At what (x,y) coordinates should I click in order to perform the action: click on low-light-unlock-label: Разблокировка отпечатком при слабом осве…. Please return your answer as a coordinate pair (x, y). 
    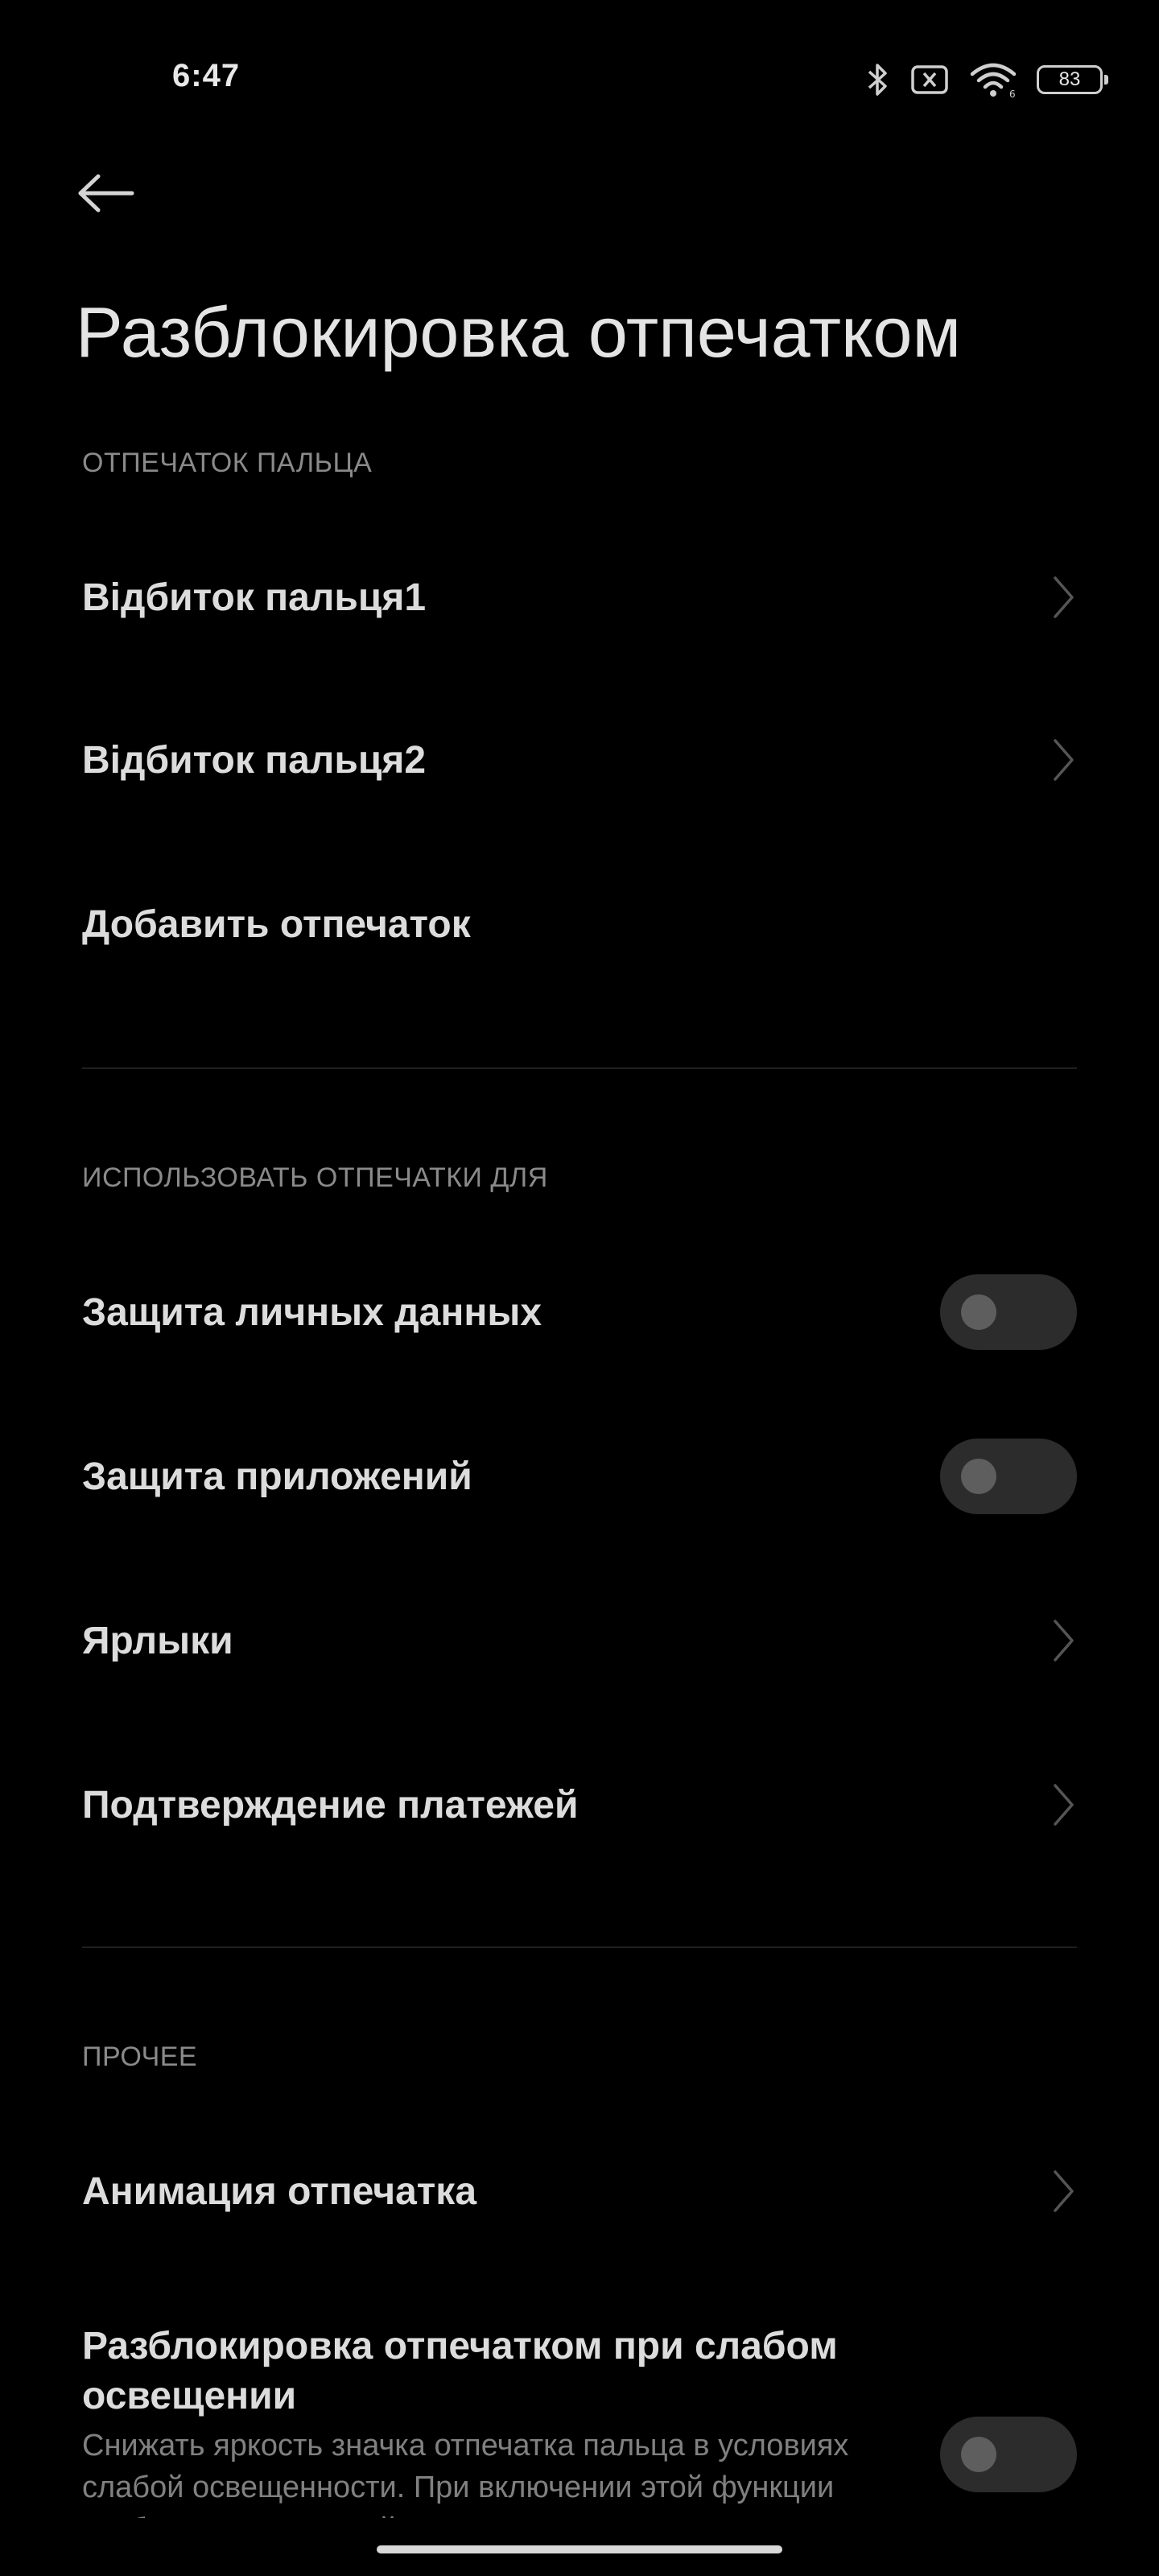
    Looking at the image, I should click on (460, 2371).